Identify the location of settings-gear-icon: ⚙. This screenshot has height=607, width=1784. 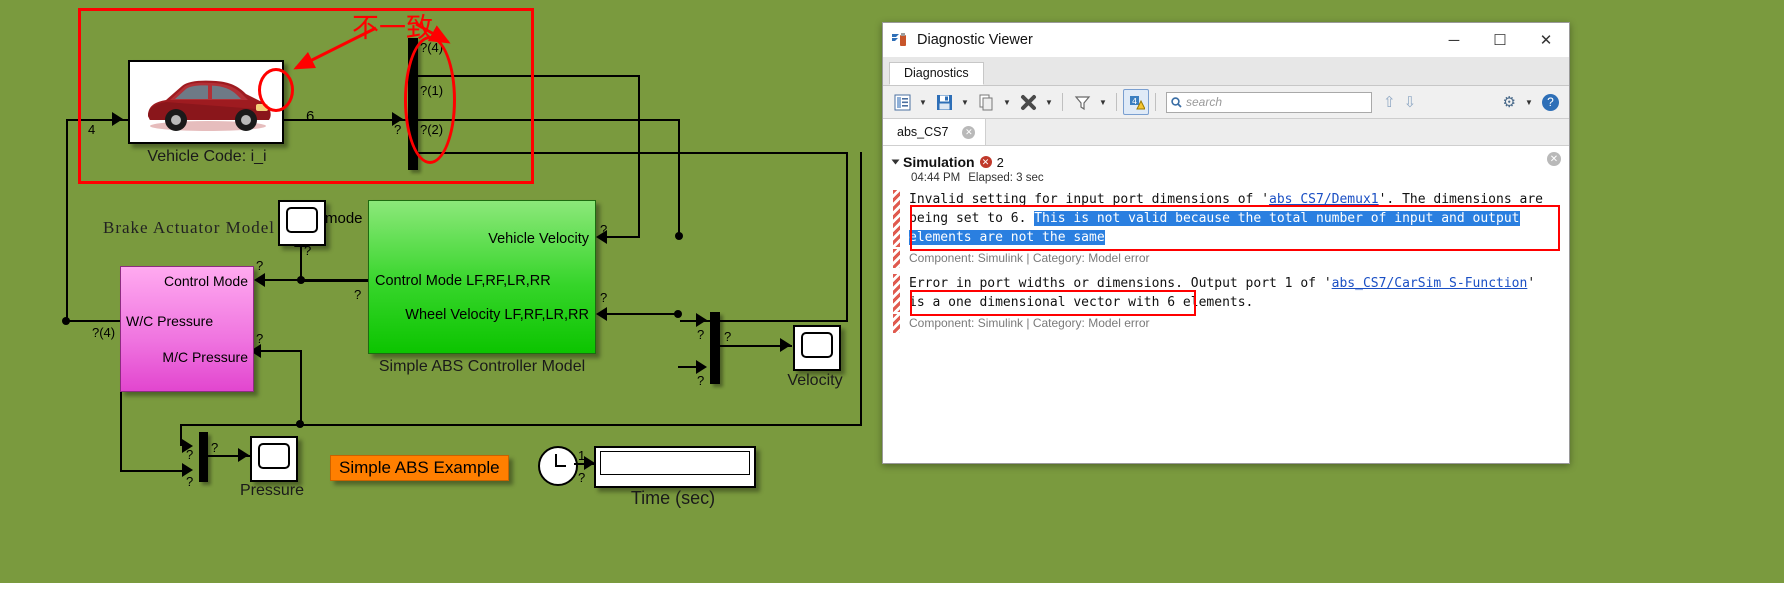
(1509, 102).